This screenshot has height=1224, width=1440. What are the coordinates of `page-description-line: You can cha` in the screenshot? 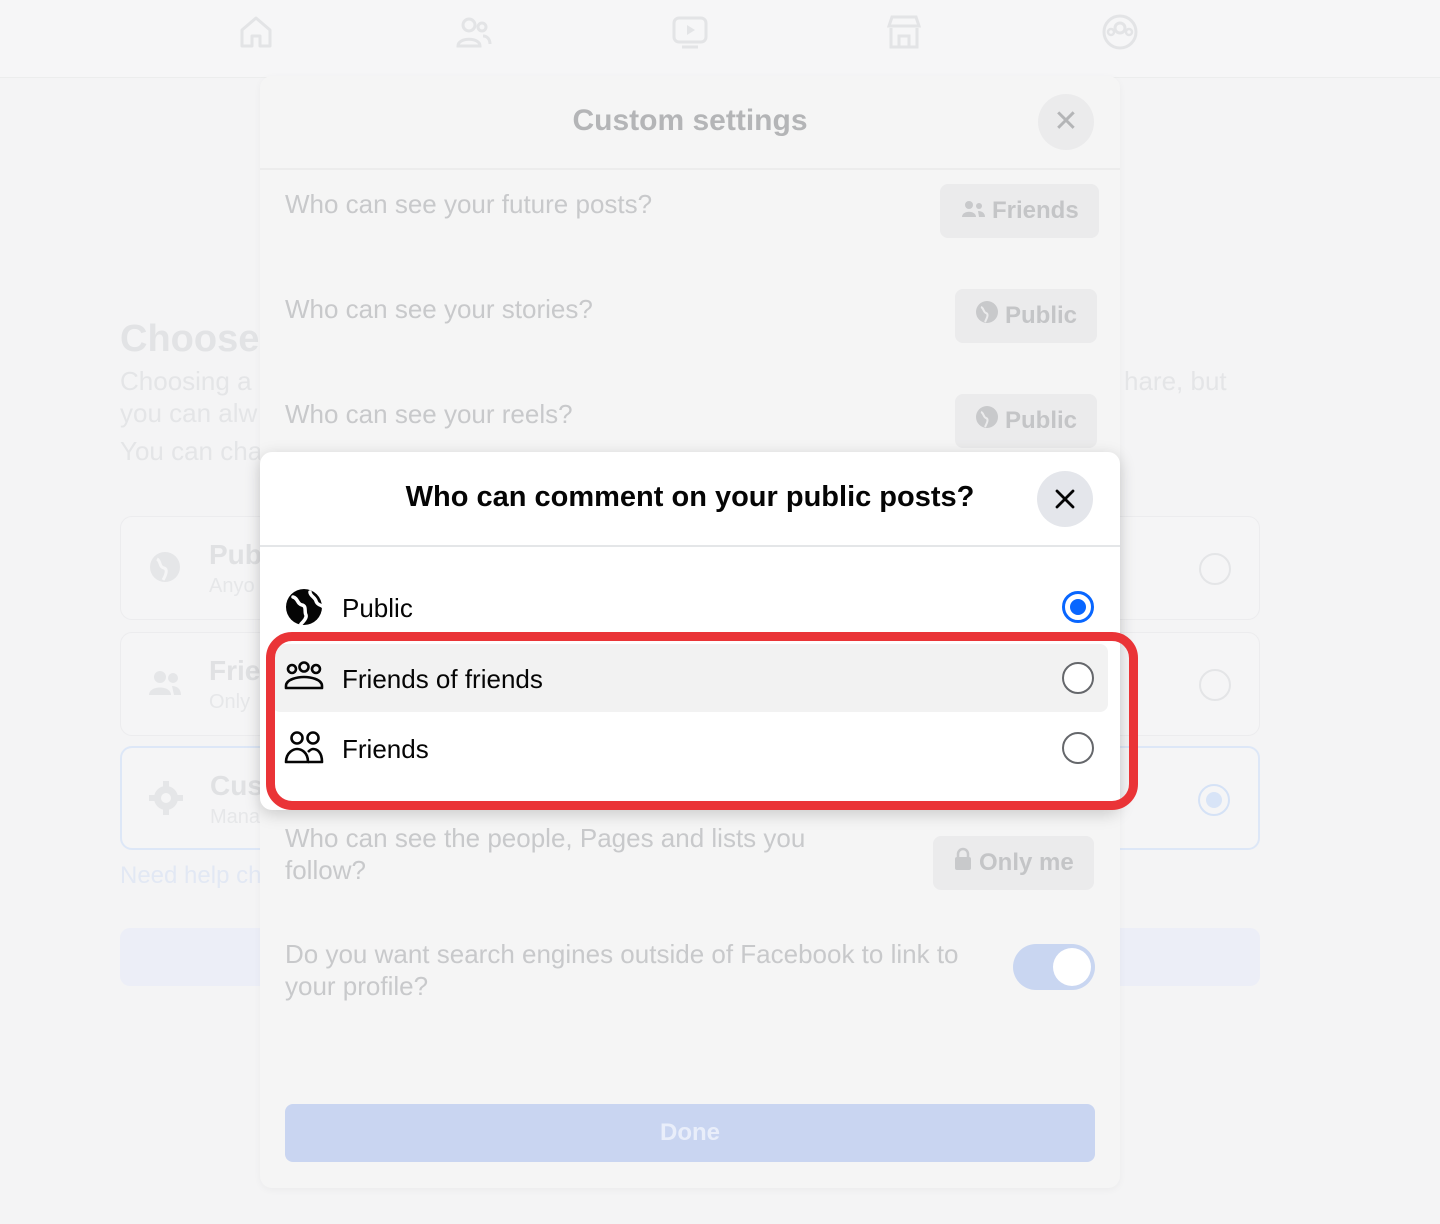 It's located at (191, 451).